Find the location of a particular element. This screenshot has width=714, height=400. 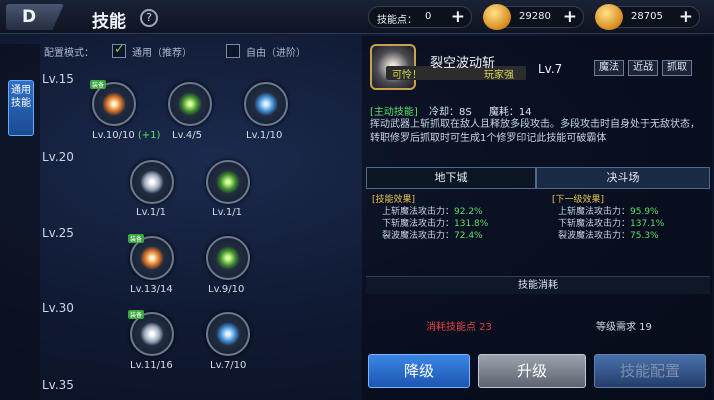

overlay-text: 玩家强 is located at coordinates (499, 75).